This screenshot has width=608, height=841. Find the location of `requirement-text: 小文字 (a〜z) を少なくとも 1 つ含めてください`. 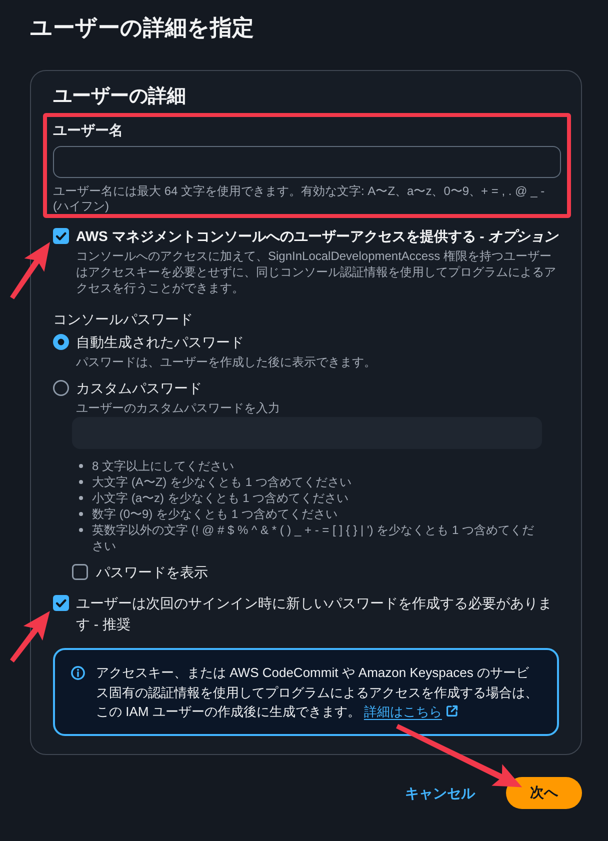

requirement-text: 小文字 (a〜z) を少なくとも 1 つ含めてください is located at coordinates (220, 498).